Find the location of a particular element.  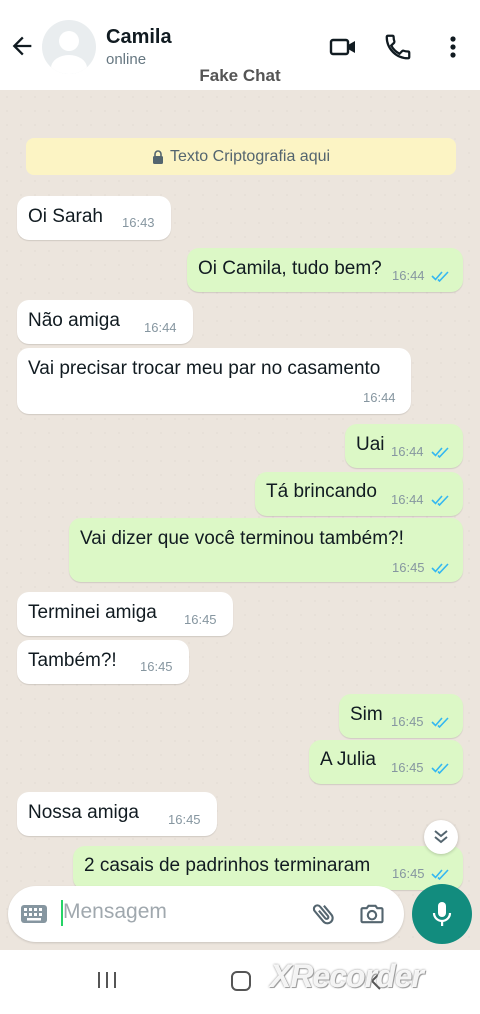

message-bubble-outgoing: Oi Camila, tudo bem? 16:44 is located at coordinates (325, 270).